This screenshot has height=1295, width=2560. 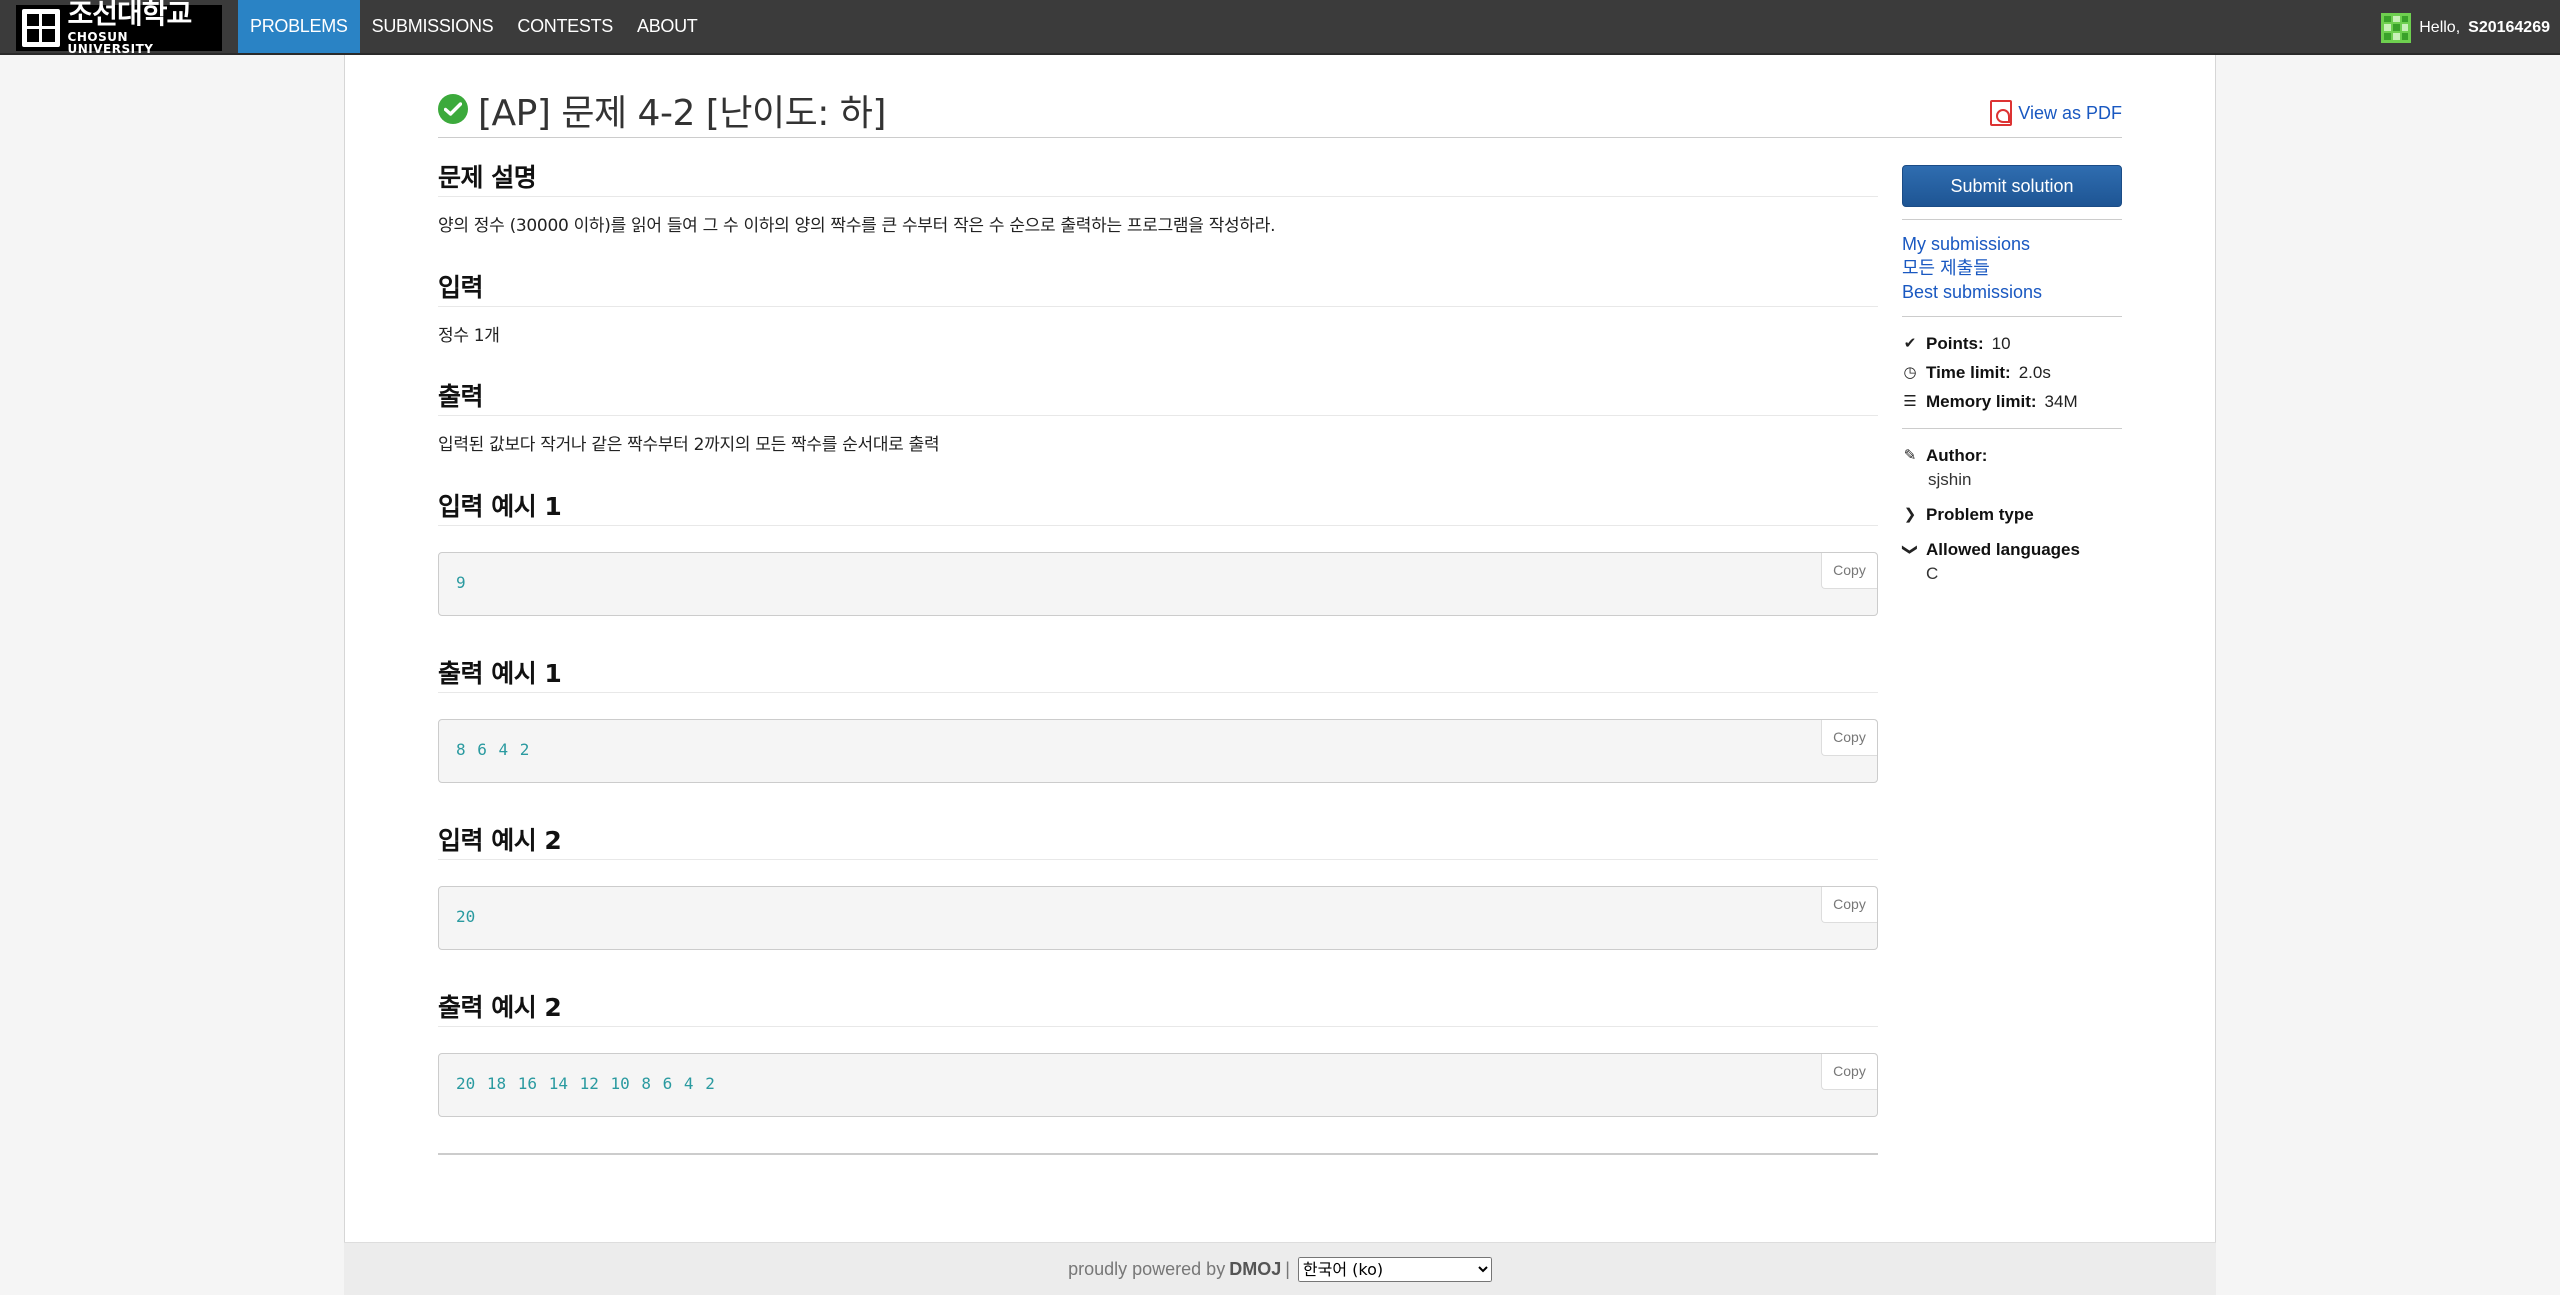 What do you see at coordinates (465, 916) in the screenshot?
I see `sample-code: 20` at bounding box center [465, 916].